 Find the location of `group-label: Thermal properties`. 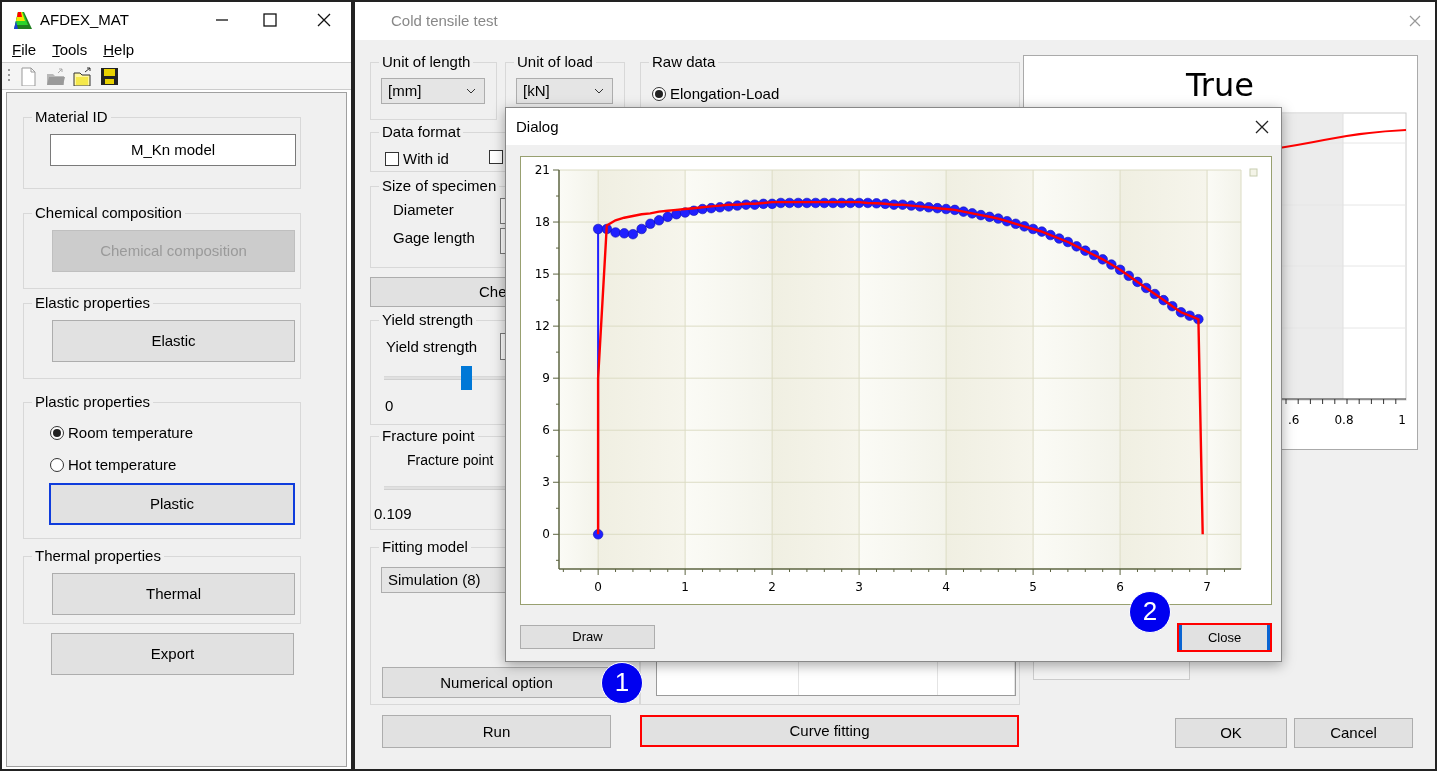

group-label: Thermal properties is located at coordinates (98, 556).